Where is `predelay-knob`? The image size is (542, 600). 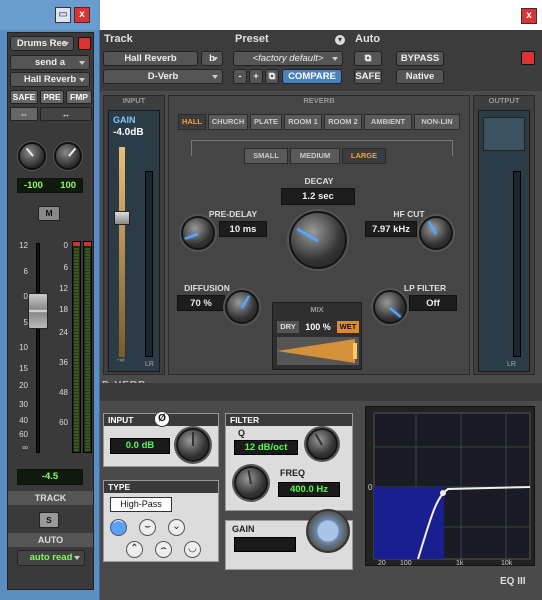
predelay-knob is located at coordinates (198, 233).